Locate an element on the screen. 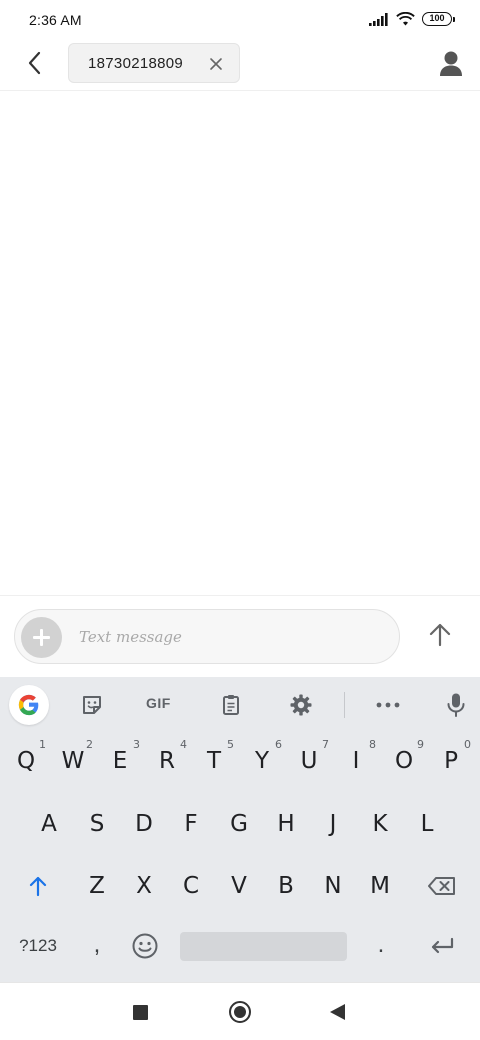  sticker-icon is located at coordinates (92, 705).